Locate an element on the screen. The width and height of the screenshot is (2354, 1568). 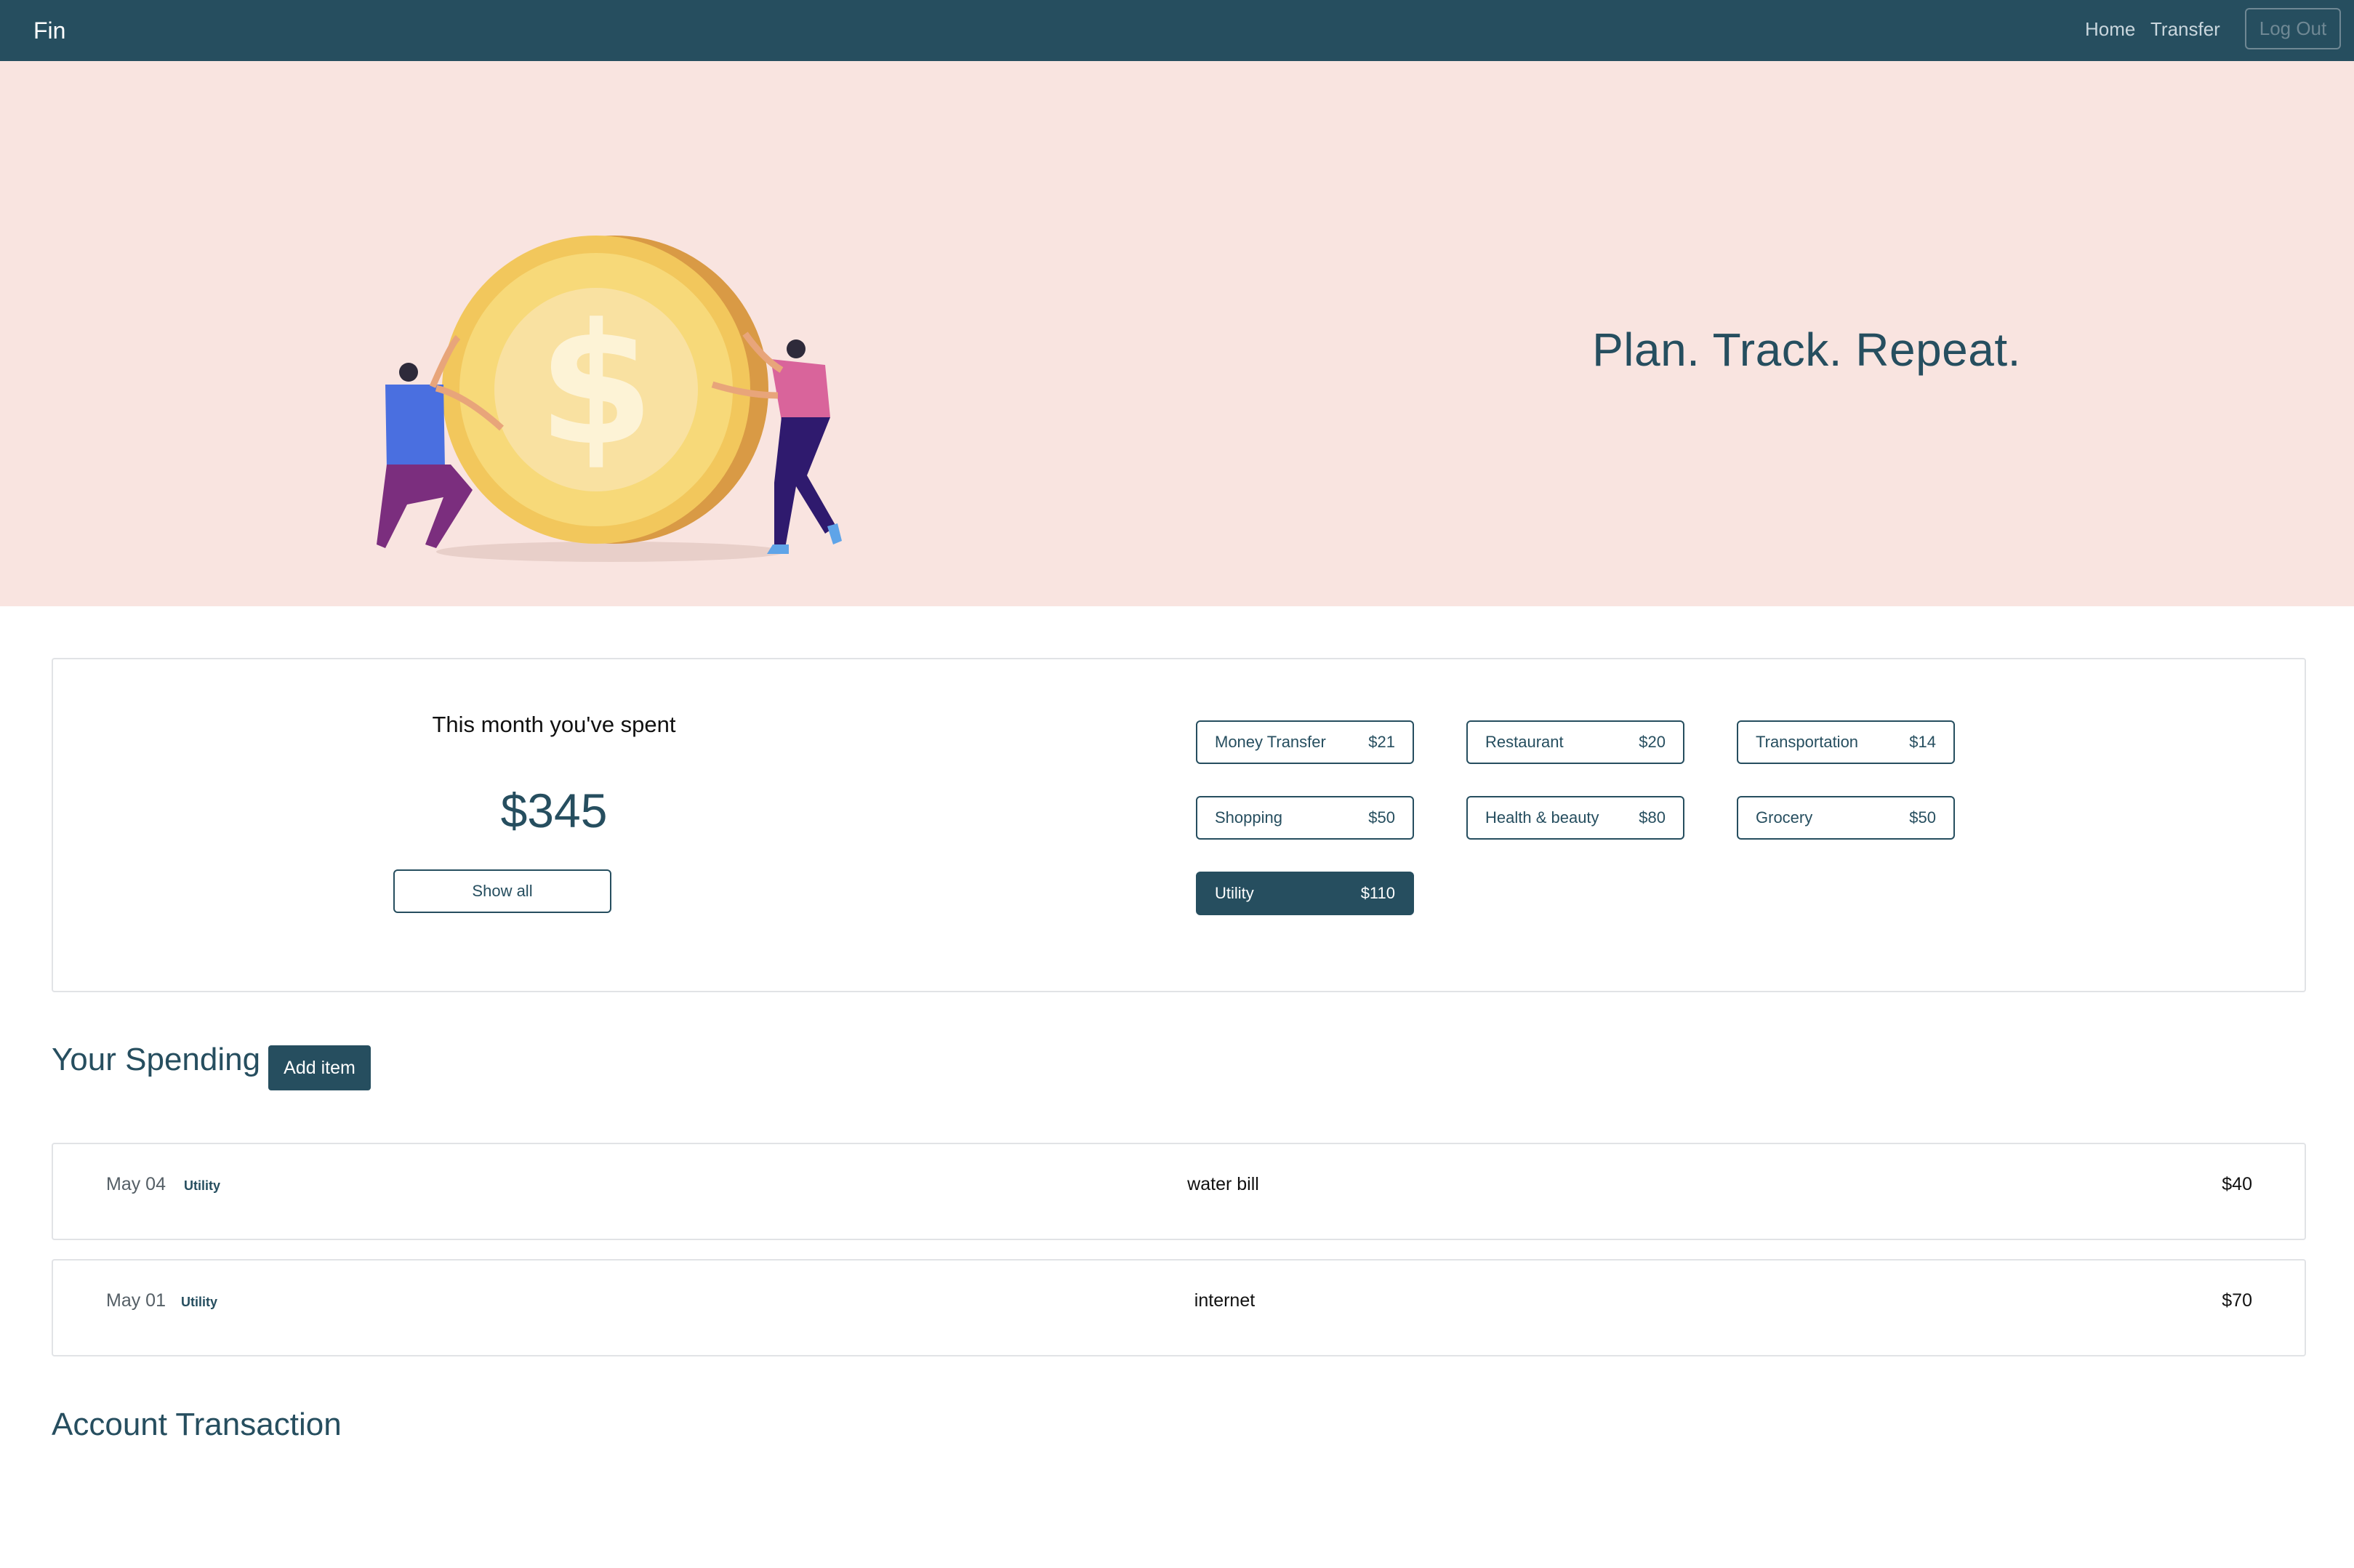
spending-list-item: May 04 Utility water bill $40 is located at coordinates (1179, 1191).